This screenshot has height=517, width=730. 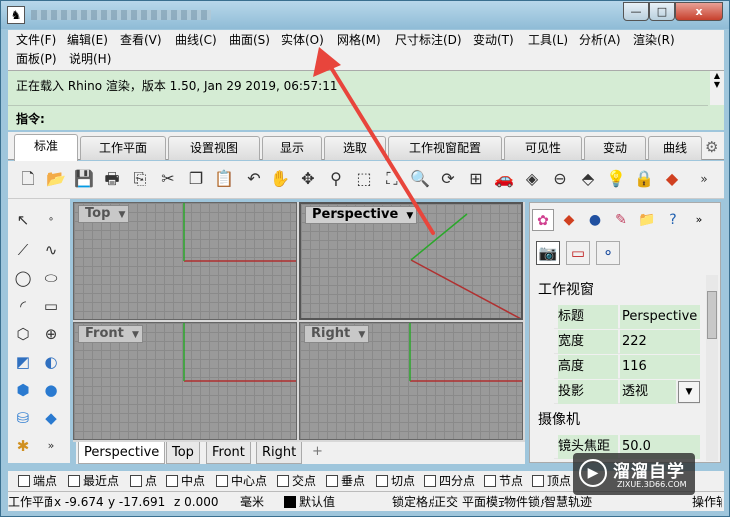 I want to click on osnap-center: 中心点, so click(x=241, y=481).